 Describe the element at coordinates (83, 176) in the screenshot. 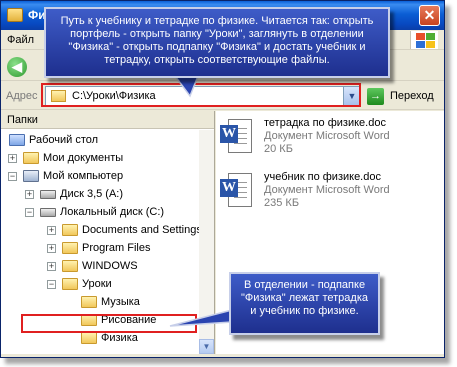

I see `tree-item-label: Мой компьютер` at that location.